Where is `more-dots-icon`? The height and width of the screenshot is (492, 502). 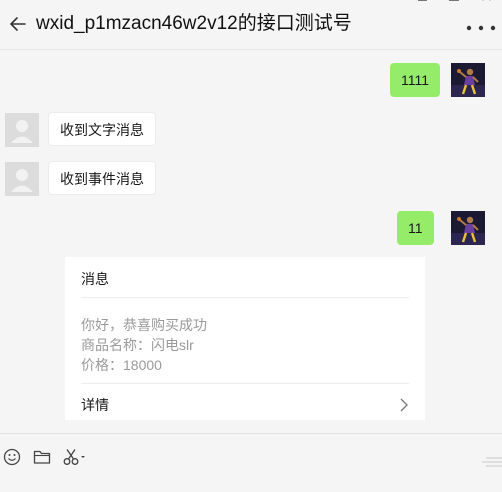 more-dots-icon is located at coordinates (481, 28).